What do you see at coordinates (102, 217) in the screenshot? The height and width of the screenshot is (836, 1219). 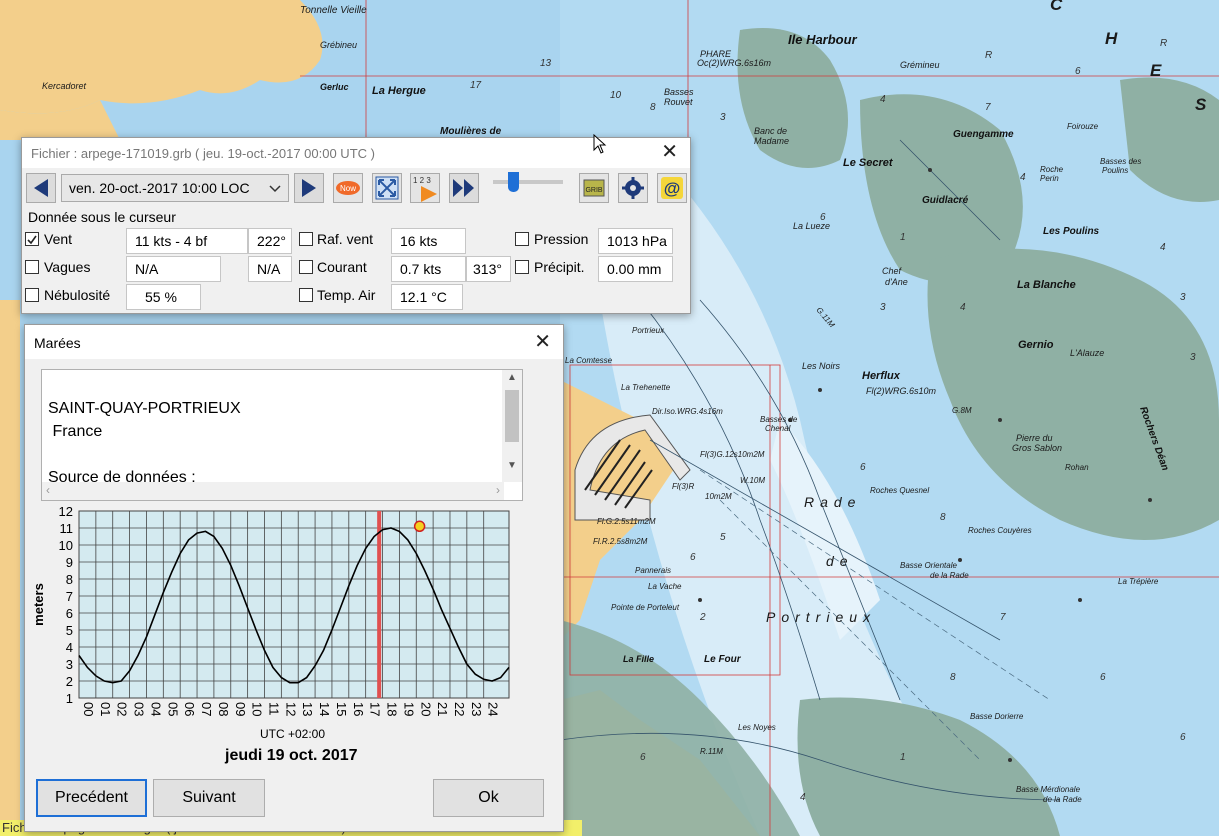 I see `cursor-data-heading: Donnée sous le curseur` at bounding box center [102, 217].